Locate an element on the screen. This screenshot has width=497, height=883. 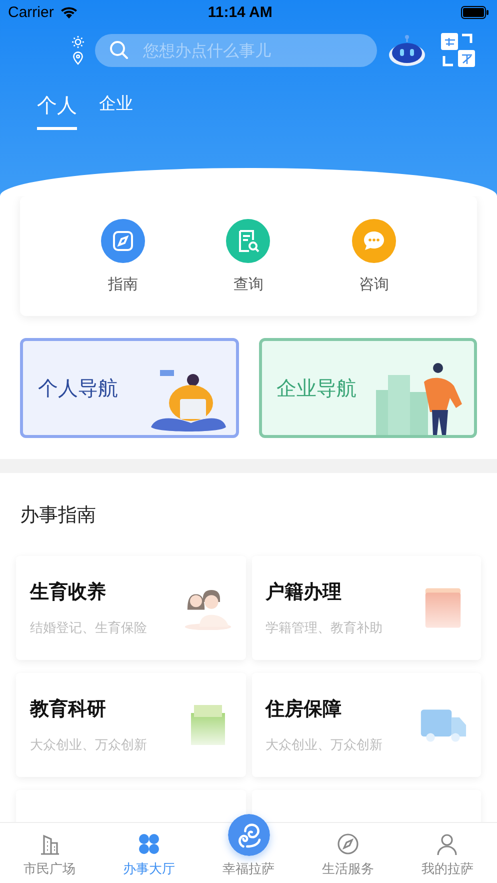
robot-icon is located at coordinates (407, 50).